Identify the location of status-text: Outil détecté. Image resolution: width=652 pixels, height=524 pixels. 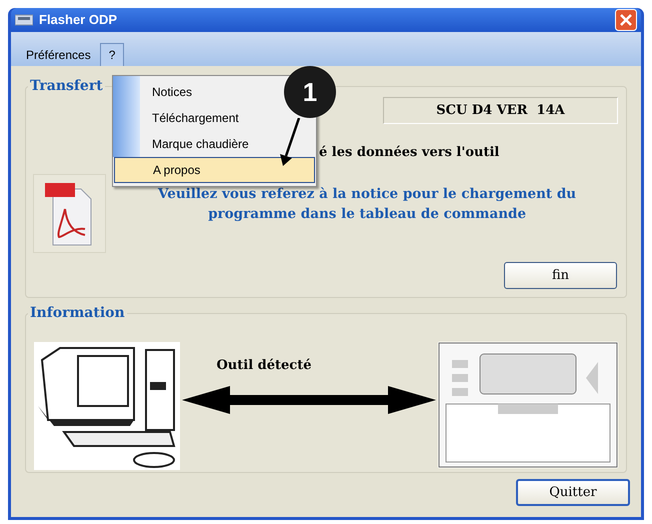
(264, 366).